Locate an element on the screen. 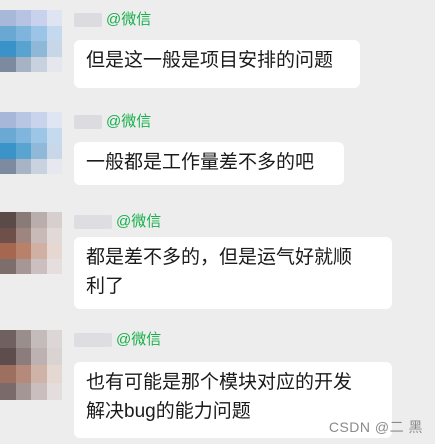  message-bubble: 都是差不多的，但是运气好就顺 利了 is located at coordinates (233, 273).